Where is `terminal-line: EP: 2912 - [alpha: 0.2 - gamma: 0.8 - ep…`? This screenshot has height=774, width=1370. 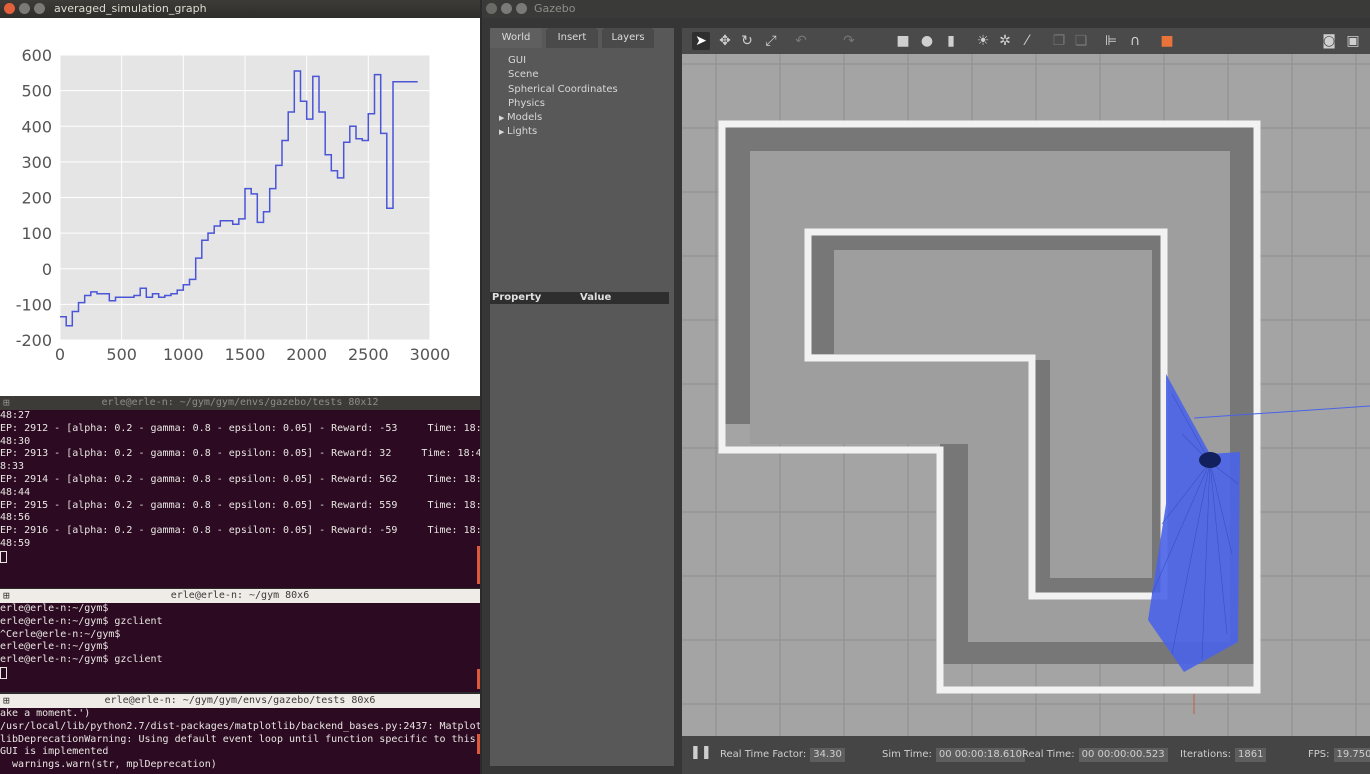 terminal-line: EP: 2912 - [alpha: 0.2 - gamma: 0.8 - ep… is located at coordinates (240, 428).